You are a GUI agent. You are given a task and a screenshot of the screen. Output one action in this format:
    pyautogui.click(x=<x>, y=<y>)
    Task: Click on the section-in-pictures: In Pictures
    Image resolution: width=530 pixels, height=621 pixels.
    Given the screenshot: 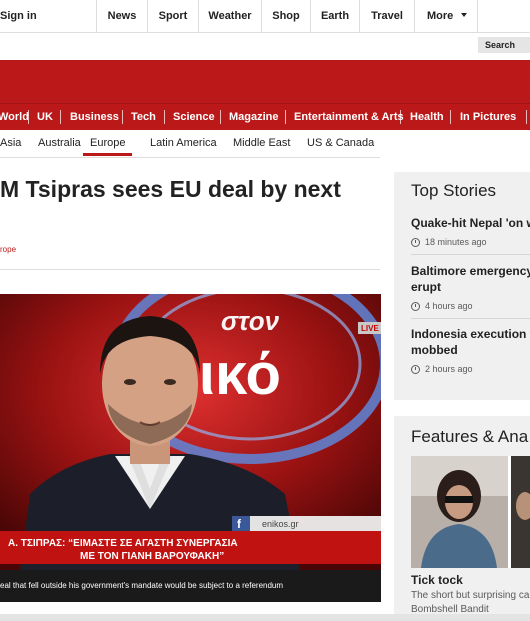 What is the action you would take?
    pyautogui.click(x=488, y=117)
    